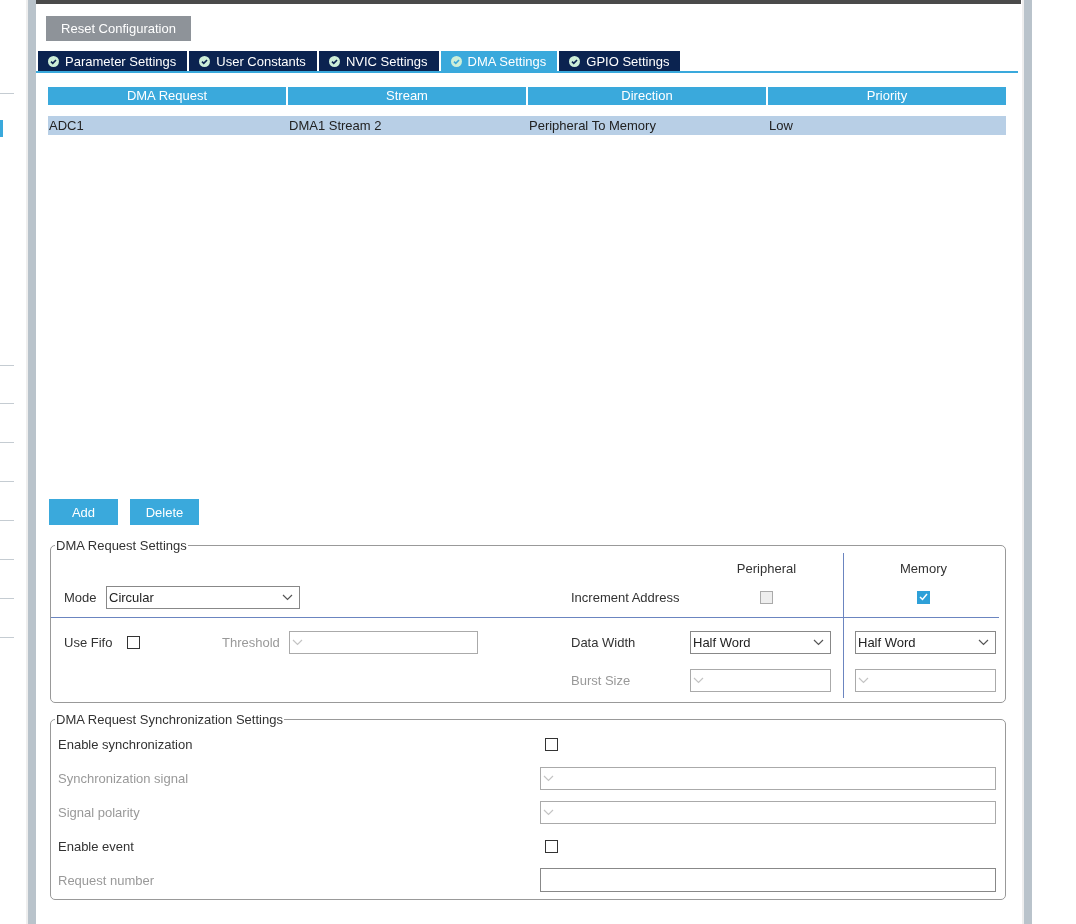 This screenshot has height=924, width=1076. What do you see at coordinates (620, 61) in the screenshot?
I see `settings-tab: GPIO Settings` at bounding box center [620, 61].